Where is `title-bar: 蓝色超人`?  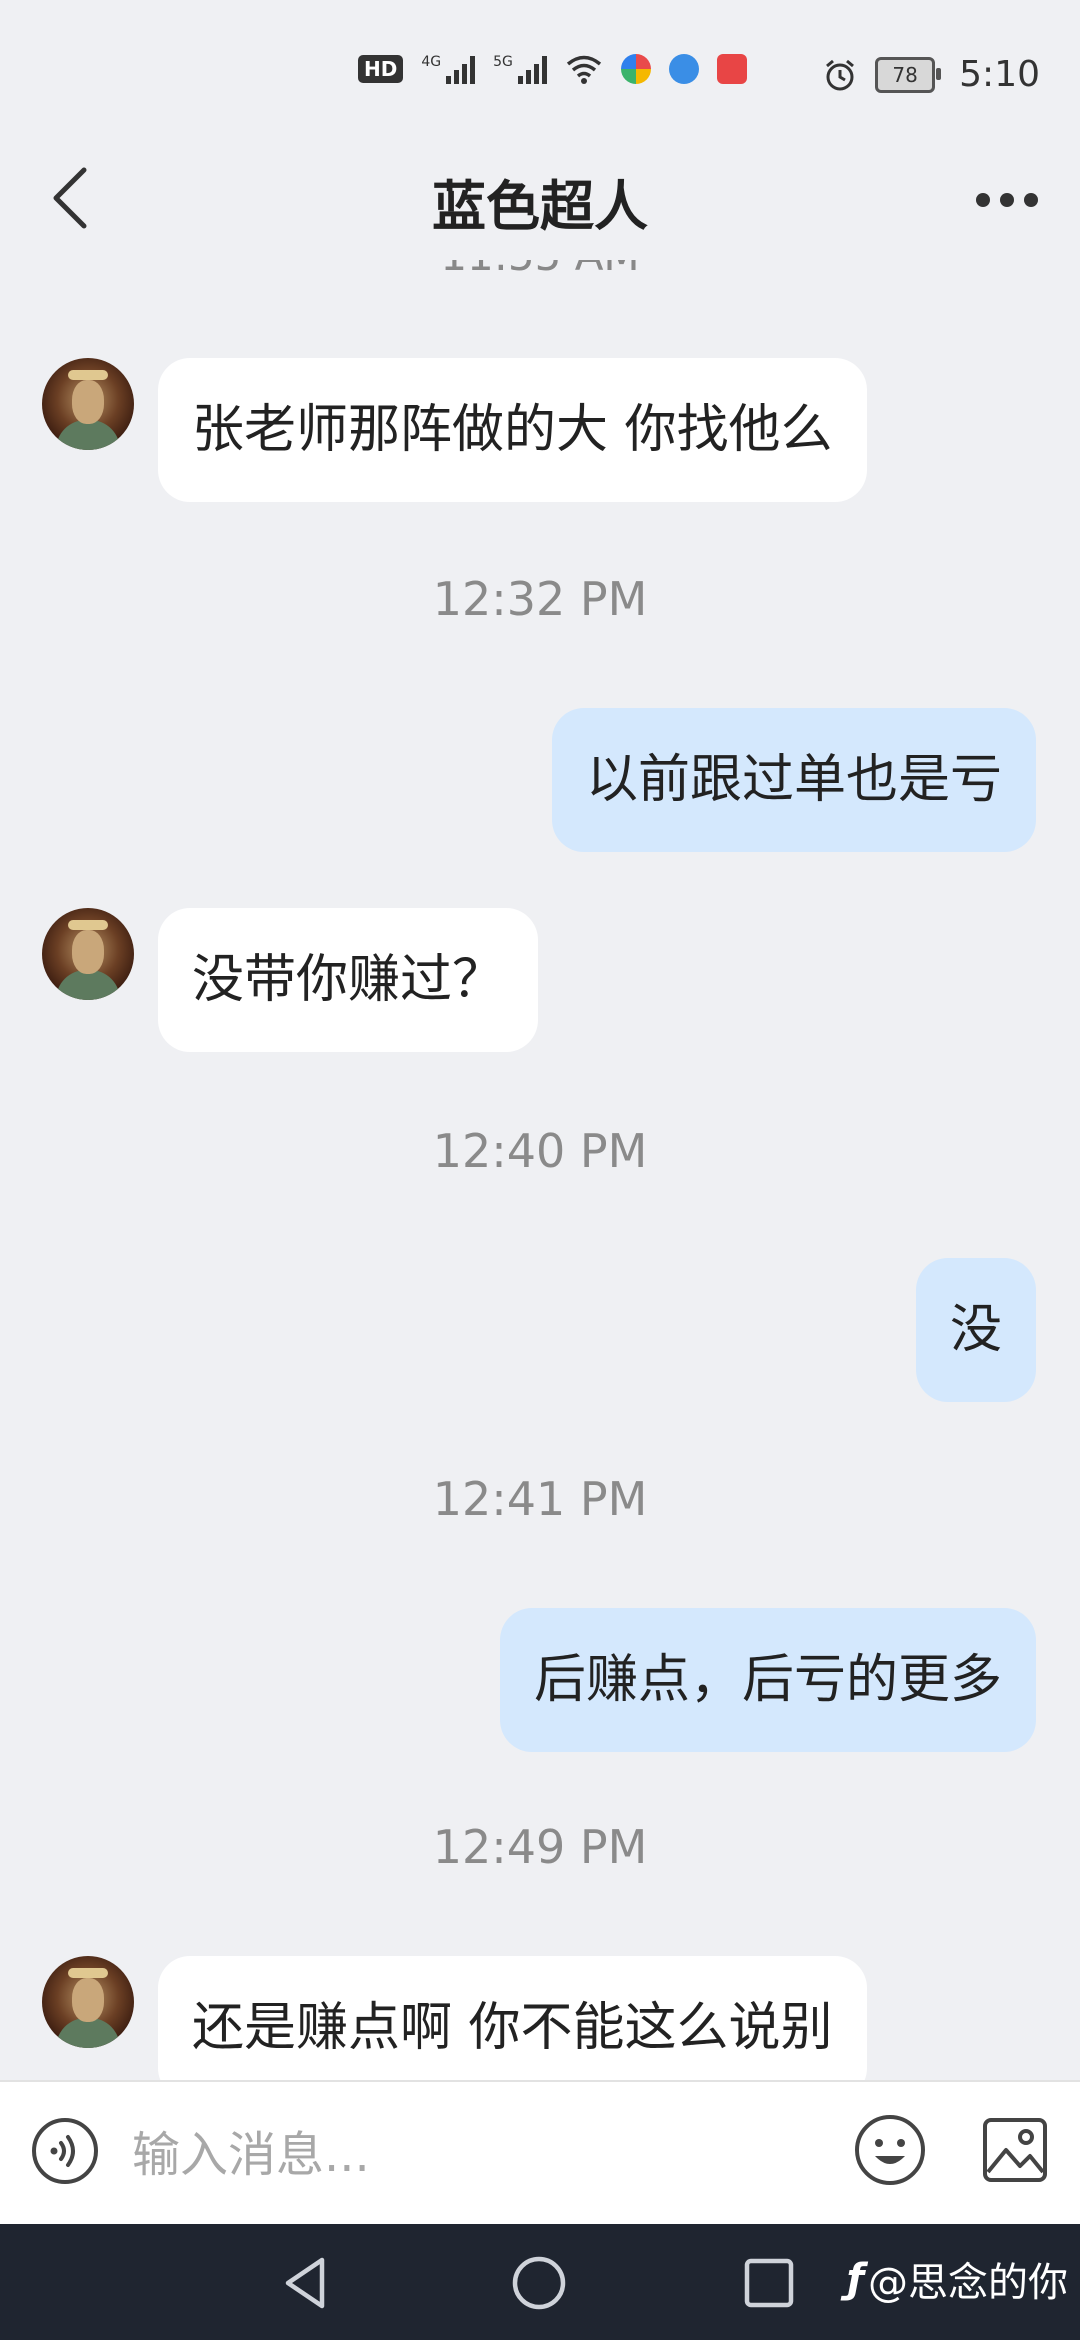
title-bar: 蓝色超人 is located at coordinates (540, 200).